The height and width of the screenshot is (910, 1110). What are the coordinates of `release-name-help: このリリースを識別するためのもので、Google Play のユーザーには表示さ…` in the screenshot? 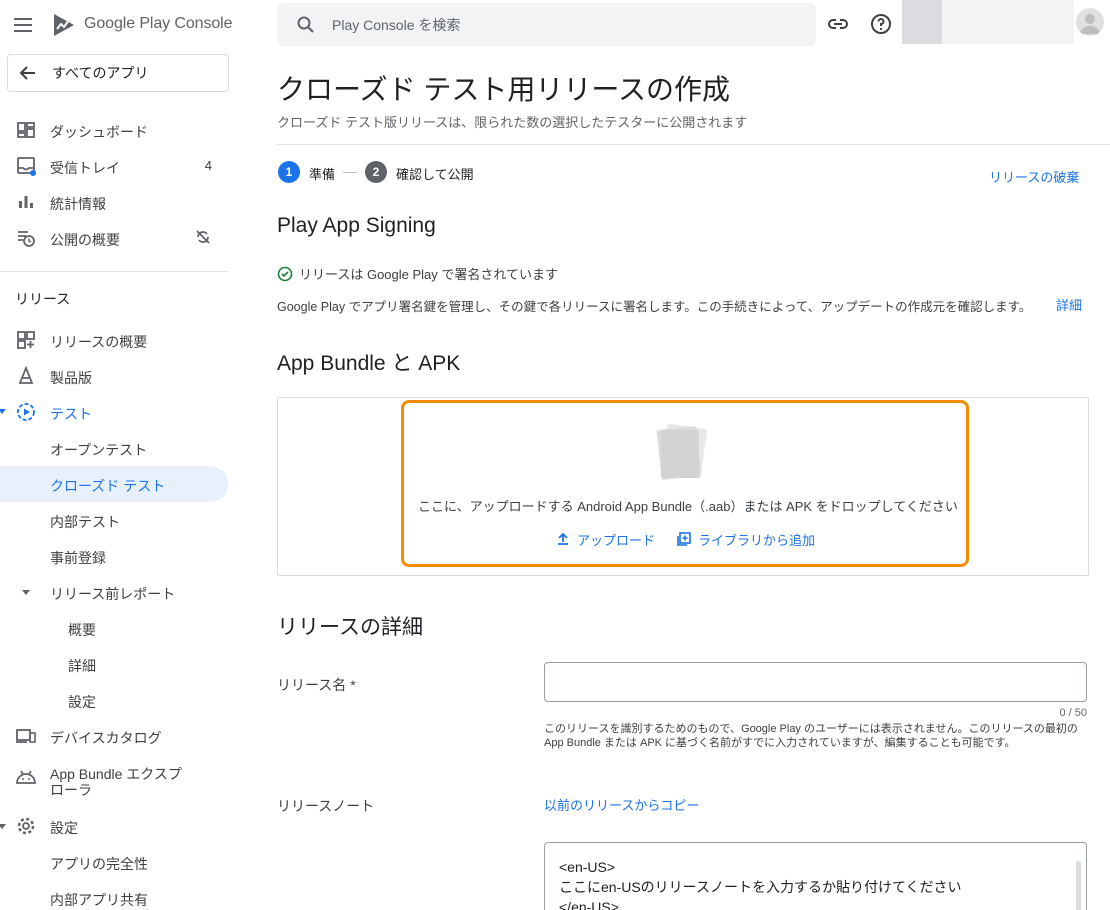 It's located at (811, 736).